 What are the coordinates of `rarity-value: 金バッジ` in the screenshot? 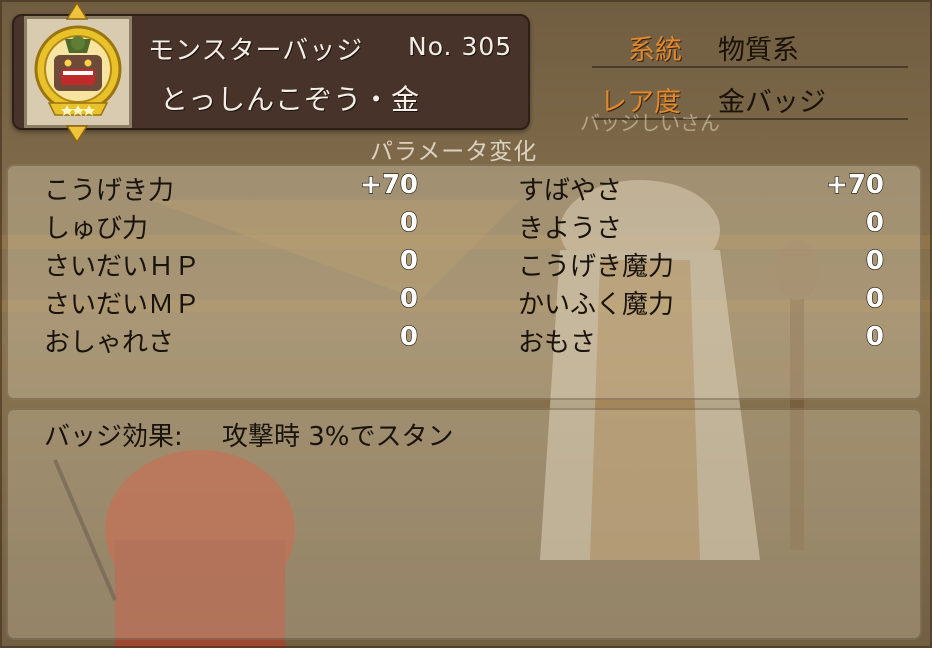 It's located at (772, 102).